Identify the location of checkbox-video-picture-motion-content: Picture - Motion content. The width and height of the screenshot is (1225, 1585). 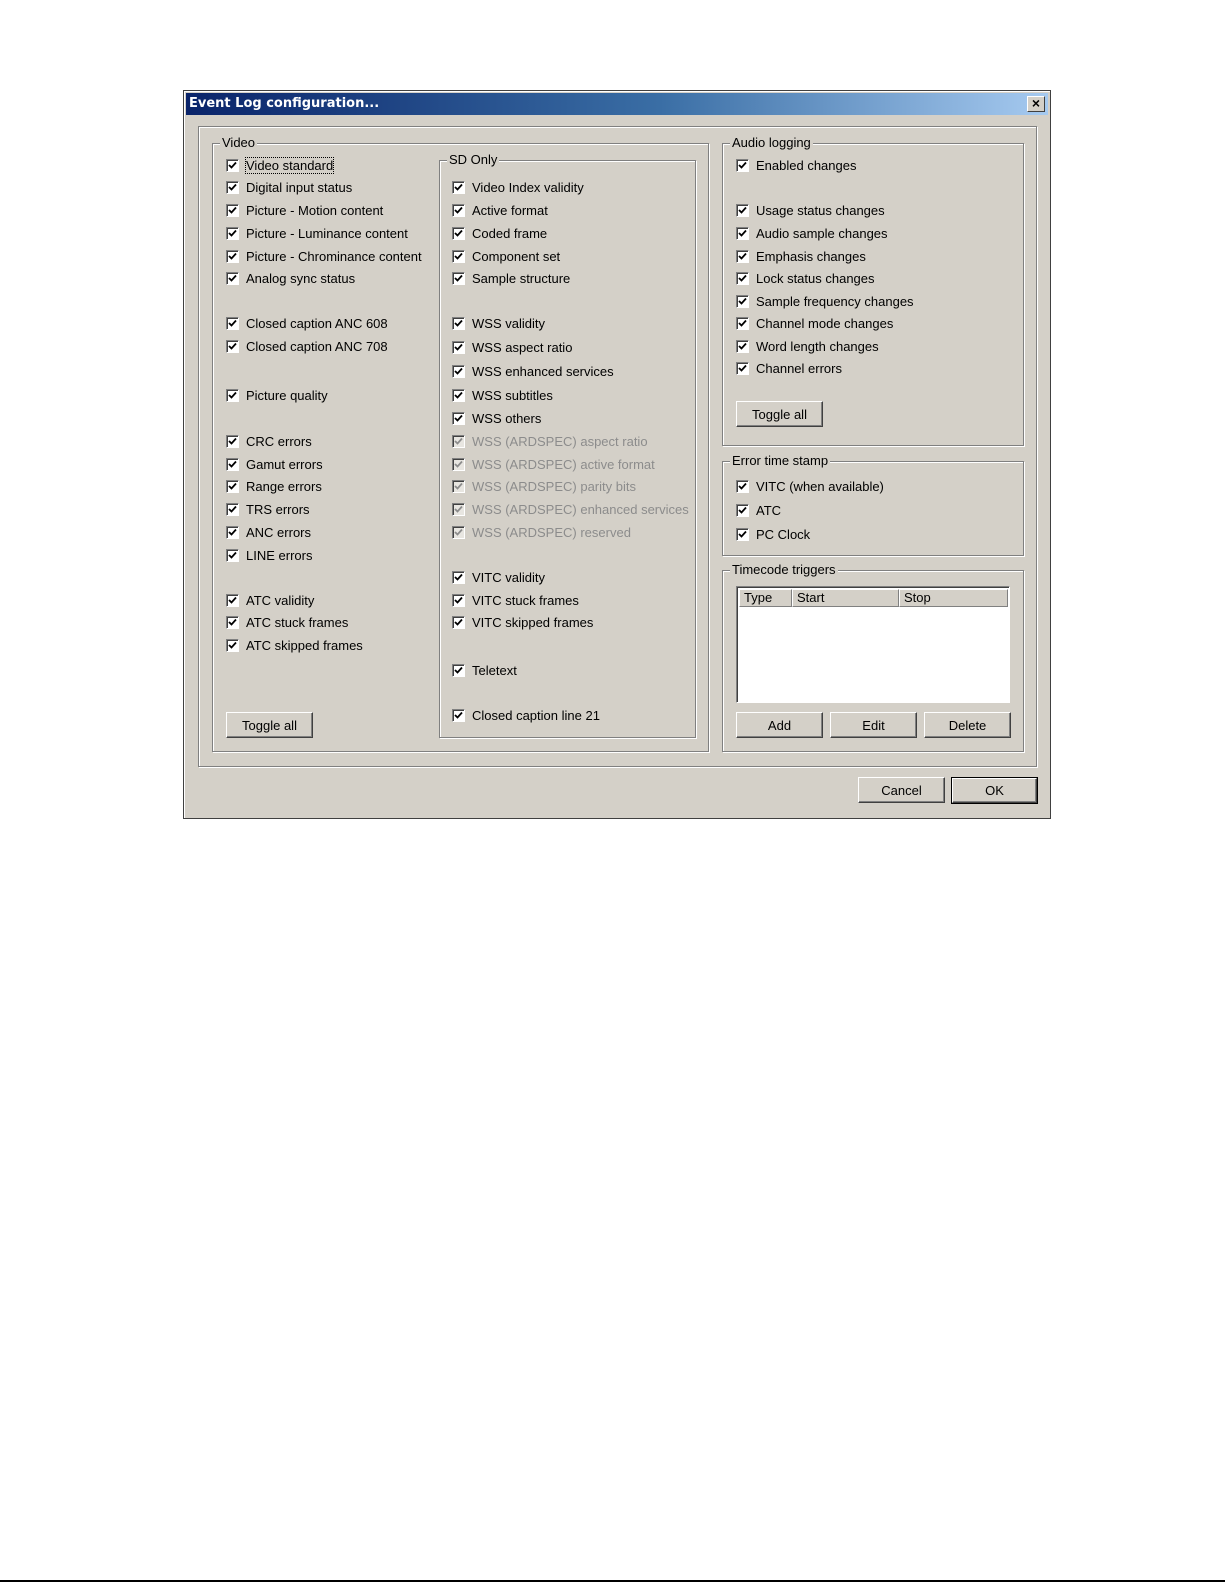
(304, 210).